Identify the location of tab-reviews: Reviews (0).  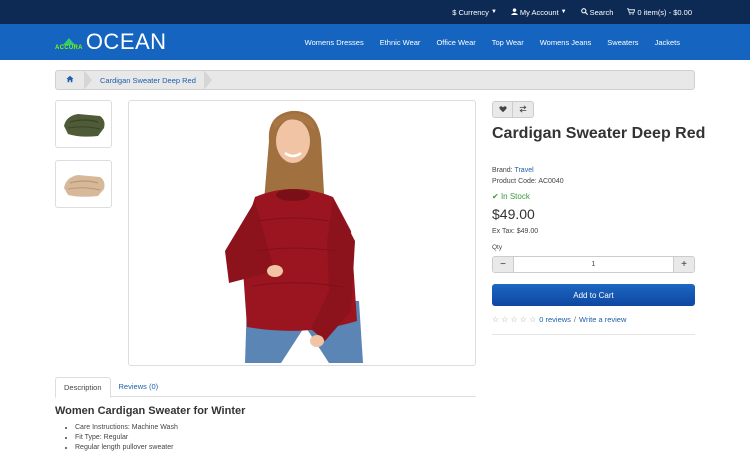
(139, 386).